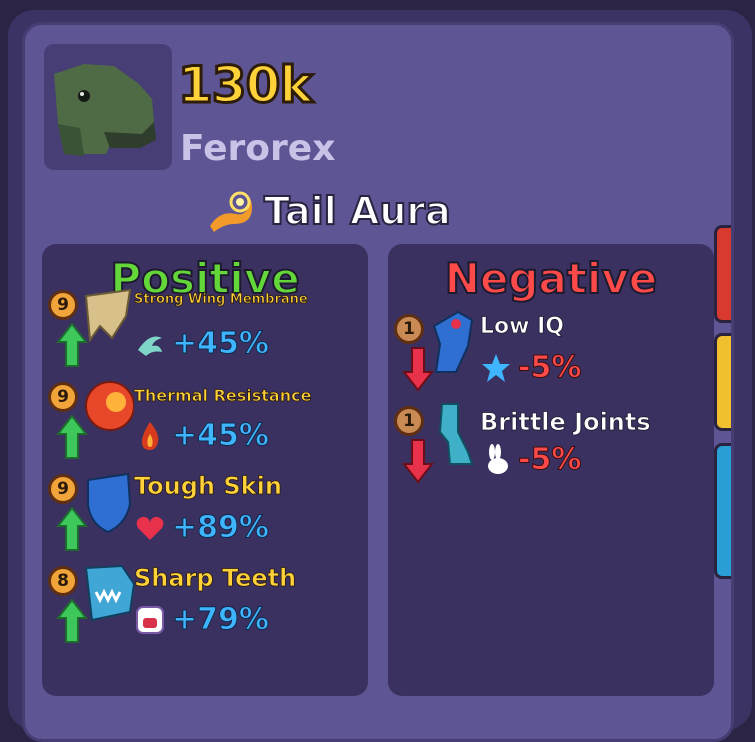 The height and width of the screenshot is (742, 755). I want to click on side-tab-blue, so click(722, 511).